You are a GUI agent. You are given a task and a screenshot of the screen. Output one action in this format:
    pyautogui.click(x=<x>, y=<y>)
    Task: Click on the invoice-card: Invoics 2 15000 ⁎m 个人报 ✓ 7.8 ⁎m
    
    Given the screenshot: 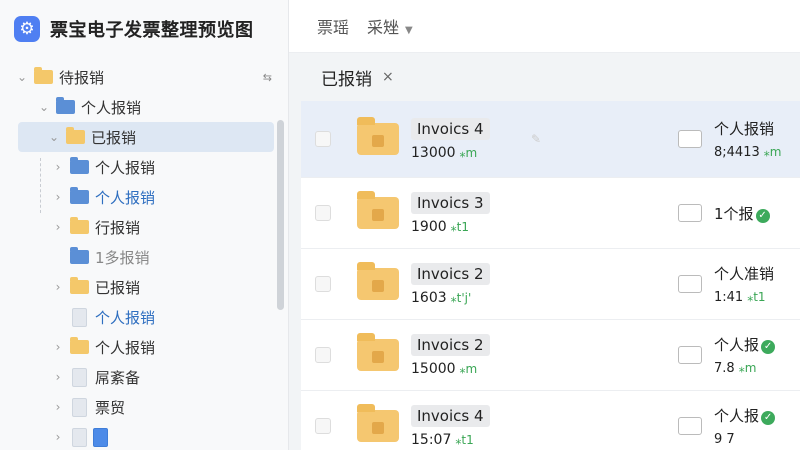 What is the action you would take?
    pyautogui.click(x=550, y=355)
    